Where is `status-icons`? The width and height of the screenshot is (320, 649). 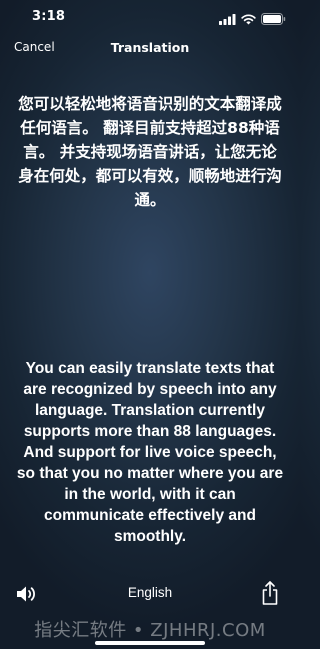 status-icons is located at coordinates (252, 19).